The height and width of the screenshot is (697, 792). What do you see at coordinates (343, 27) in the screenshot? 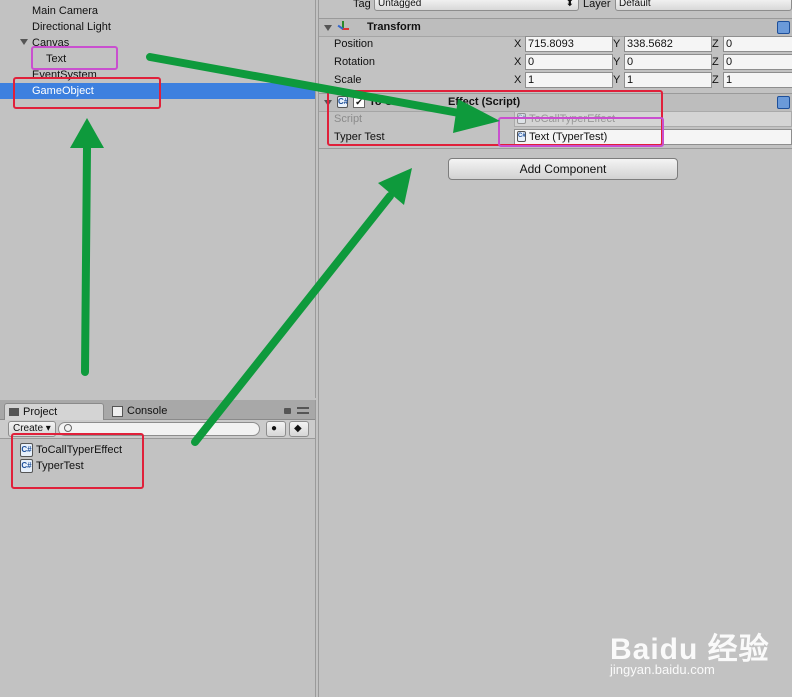
I see `transform-icon` at bounding box center [343, 27].